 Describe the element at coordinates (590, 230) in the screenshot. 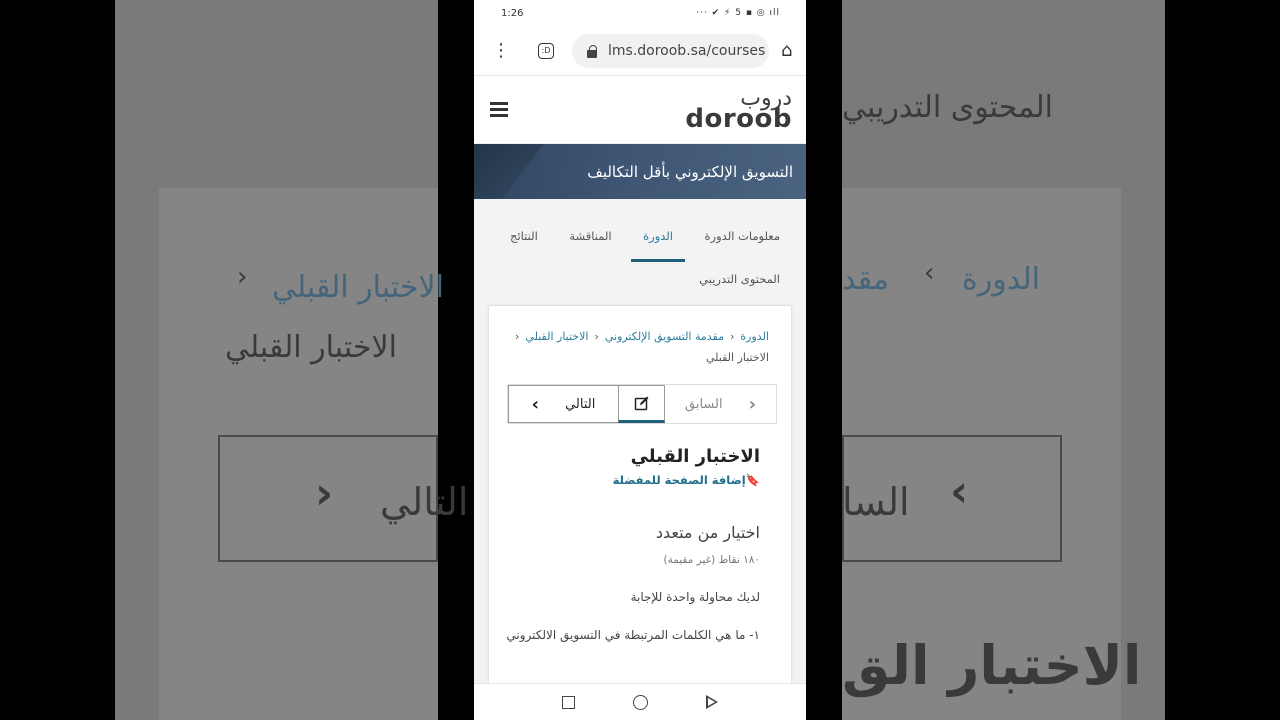

I see `tab-discussion: المناقشة` at that location.